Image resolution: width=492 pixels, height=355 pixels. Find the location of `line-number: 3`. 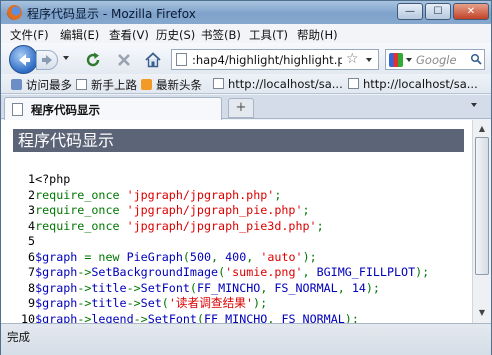

line-number: 3 is located at coordinates (28, 210).